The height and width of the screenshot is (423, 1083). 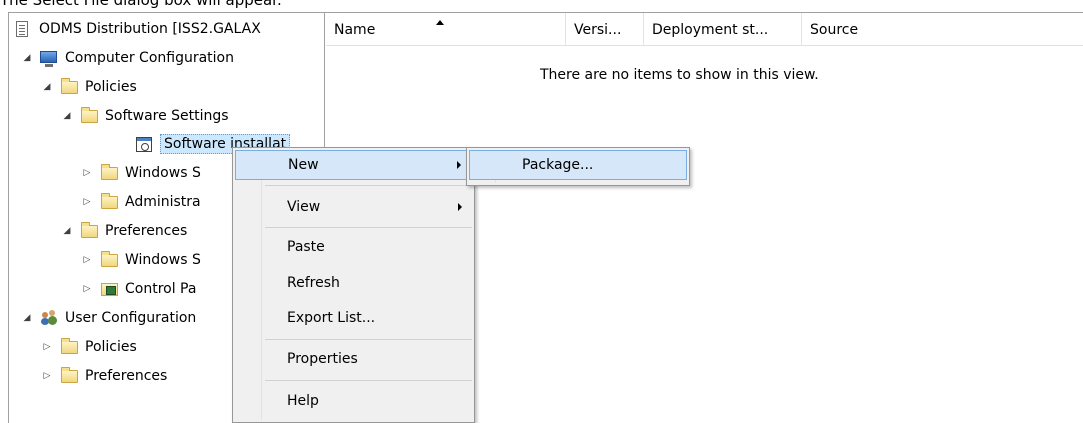 What do you see at coordinates (141, 4) in the screenshot?
I see `caption-text: The Select File dialog box will appear.` at bounding box center [141, 4].